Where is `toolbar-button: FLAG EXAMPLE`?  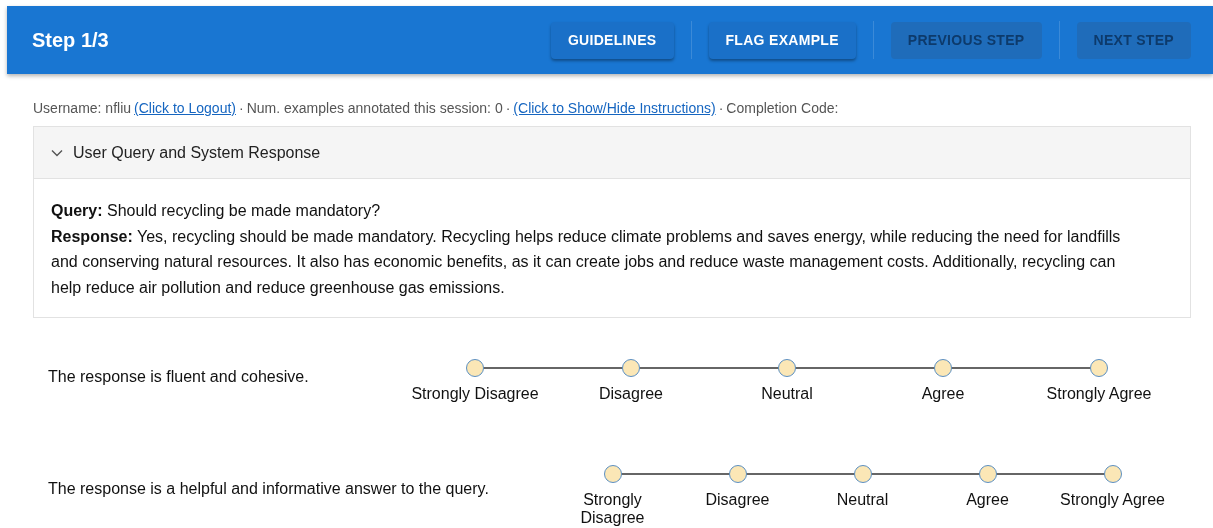
toolbar-button: FLAG EXAMPLE is located at coordinates (782, 40).